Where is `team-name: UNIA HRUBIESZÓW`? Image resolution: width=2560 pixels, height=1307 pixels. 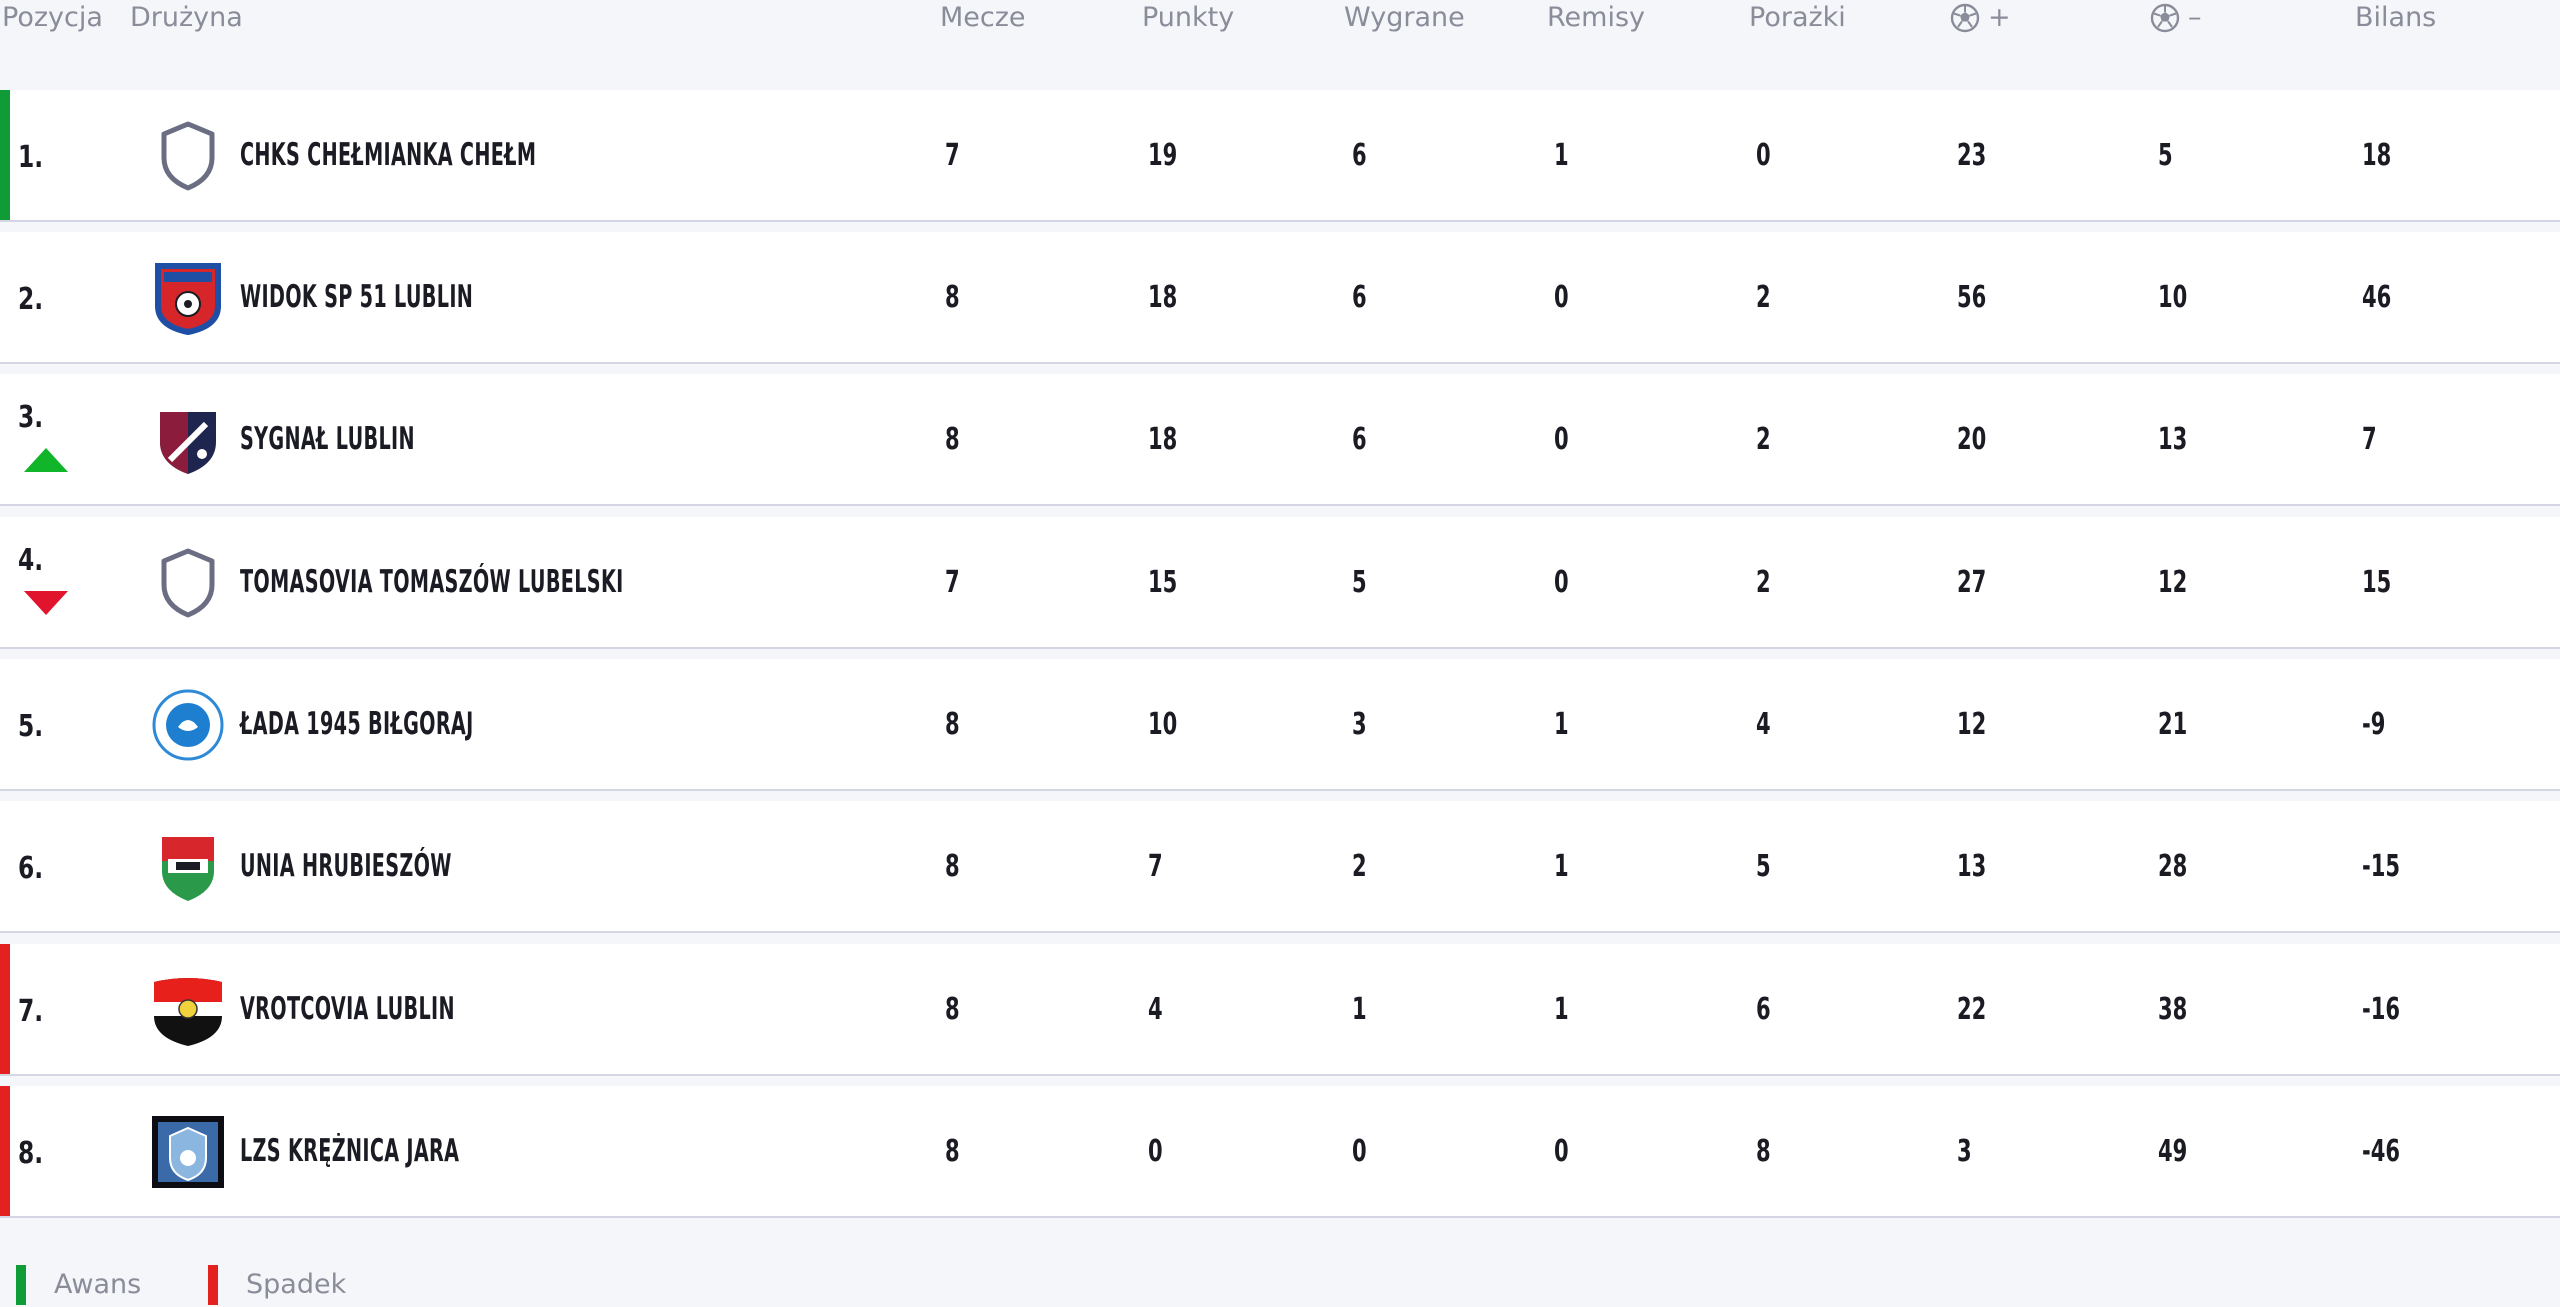 team-name: UNIA HRUBIESZÓW is located at coordinates (346, 866).